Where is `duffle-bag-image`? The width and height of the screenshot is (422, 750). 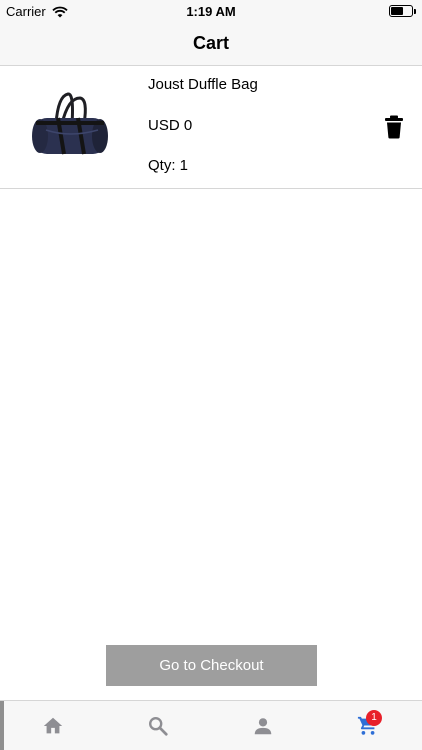 duffle-bag-image is located at coordinates (70, 123).